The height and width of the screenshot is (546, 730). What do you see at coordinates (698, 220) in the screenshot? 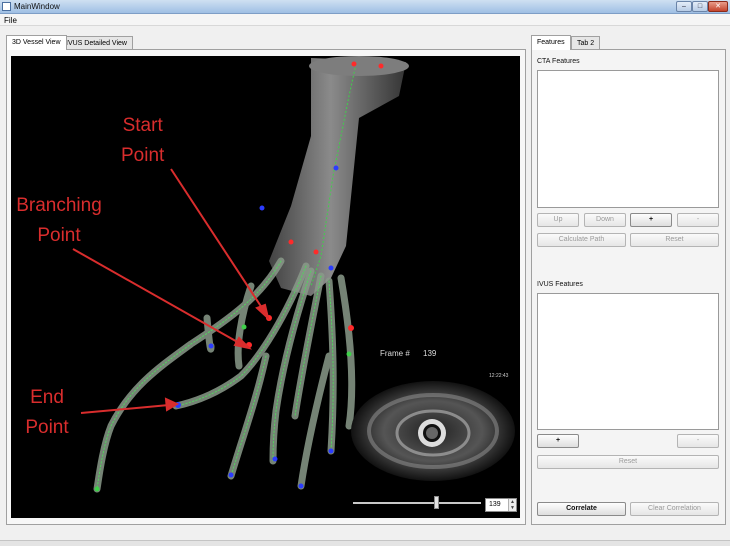
I see `cta-remove-button: -` at bounding box center [698, 220].